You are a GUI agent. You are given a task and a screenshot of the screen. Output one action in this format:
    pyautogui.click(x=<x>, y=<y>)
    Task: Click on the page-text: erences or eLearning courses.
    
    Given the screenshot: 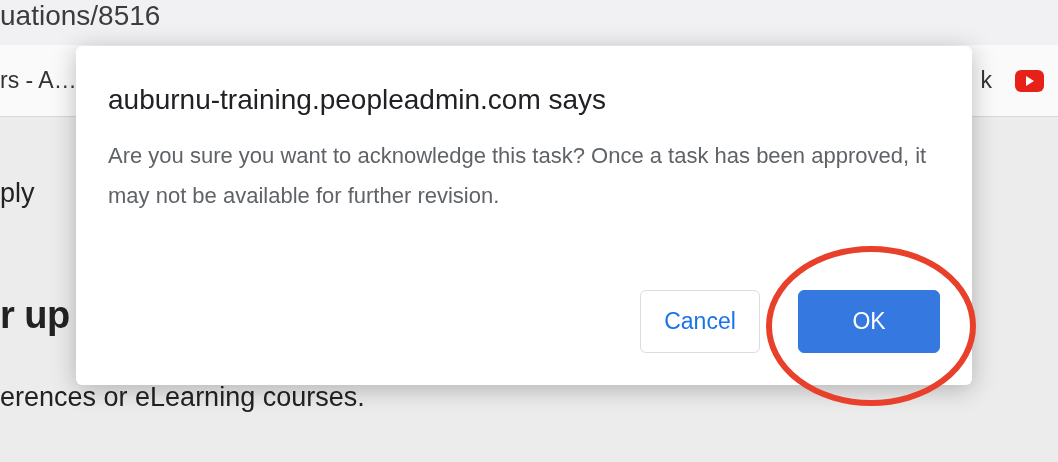 What is the action you would take?
    pyautogui.click(x=182, y=397)
    